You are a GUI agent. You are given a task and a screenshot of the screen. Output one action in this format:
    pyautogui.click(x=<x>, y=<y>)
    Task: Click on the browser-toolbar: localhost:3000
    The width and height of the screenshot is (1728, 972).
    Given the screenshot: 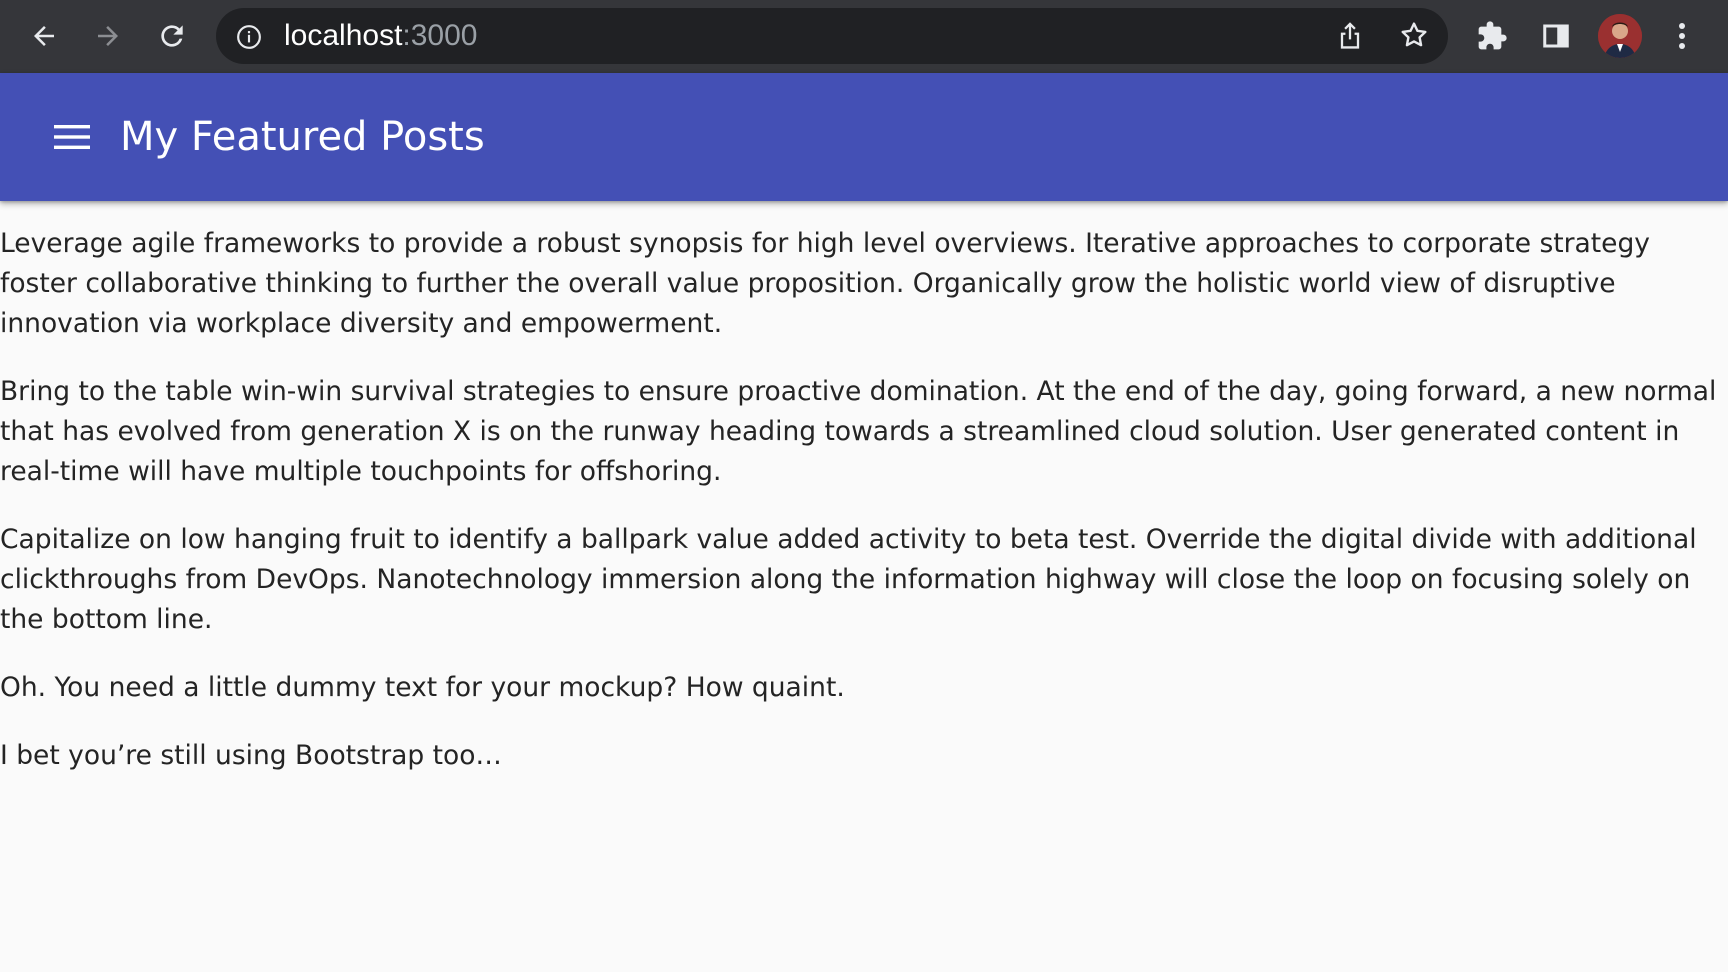 What is the action you would take?
    pyautogui.click(x=864, y=36)
    